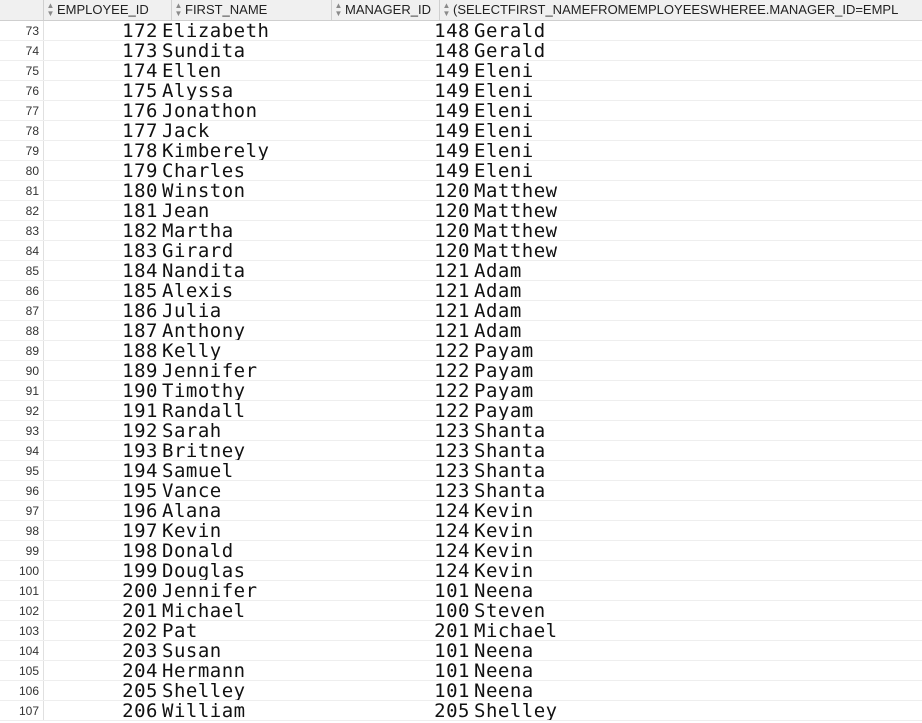  Describe the element at coordinates (22, 50) in the screenshot. I see `row-number: 74` at that location.